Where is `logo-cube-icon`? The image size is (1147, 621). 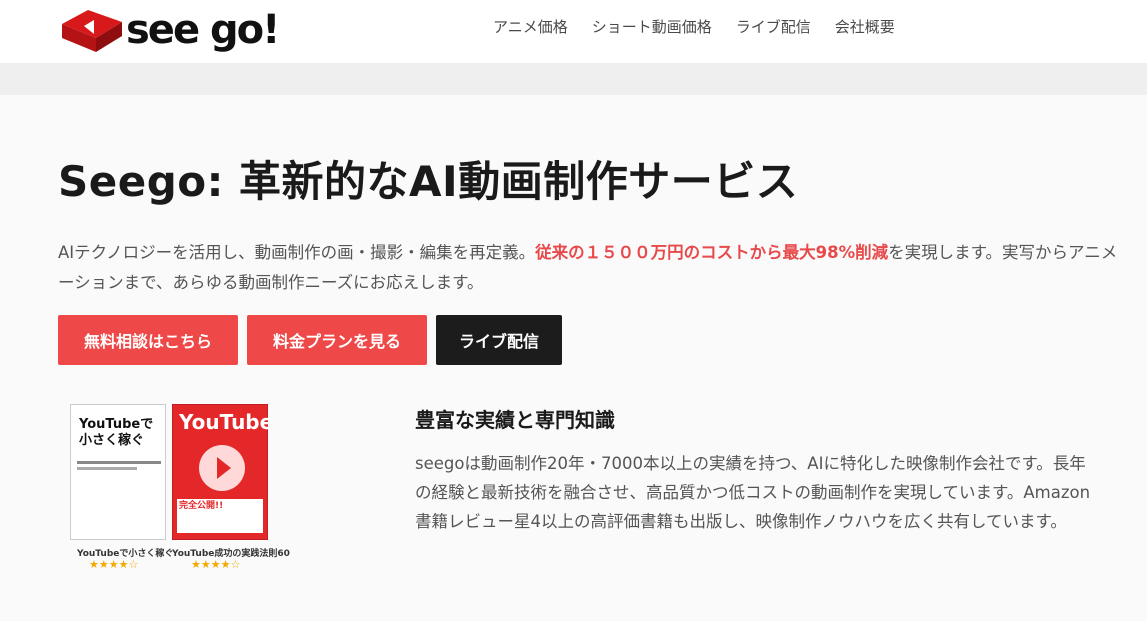
logo-cube-icon is located at coordinates (92, 31).